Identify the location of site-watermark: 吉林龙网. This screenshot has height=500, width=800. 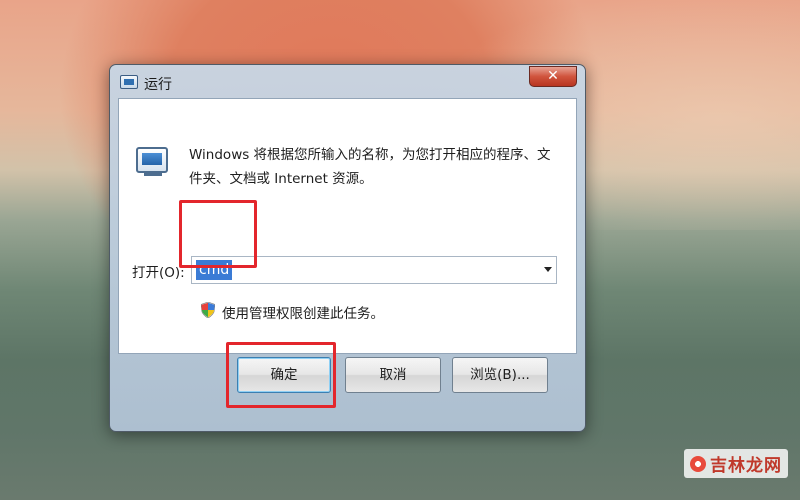
(736, 463).